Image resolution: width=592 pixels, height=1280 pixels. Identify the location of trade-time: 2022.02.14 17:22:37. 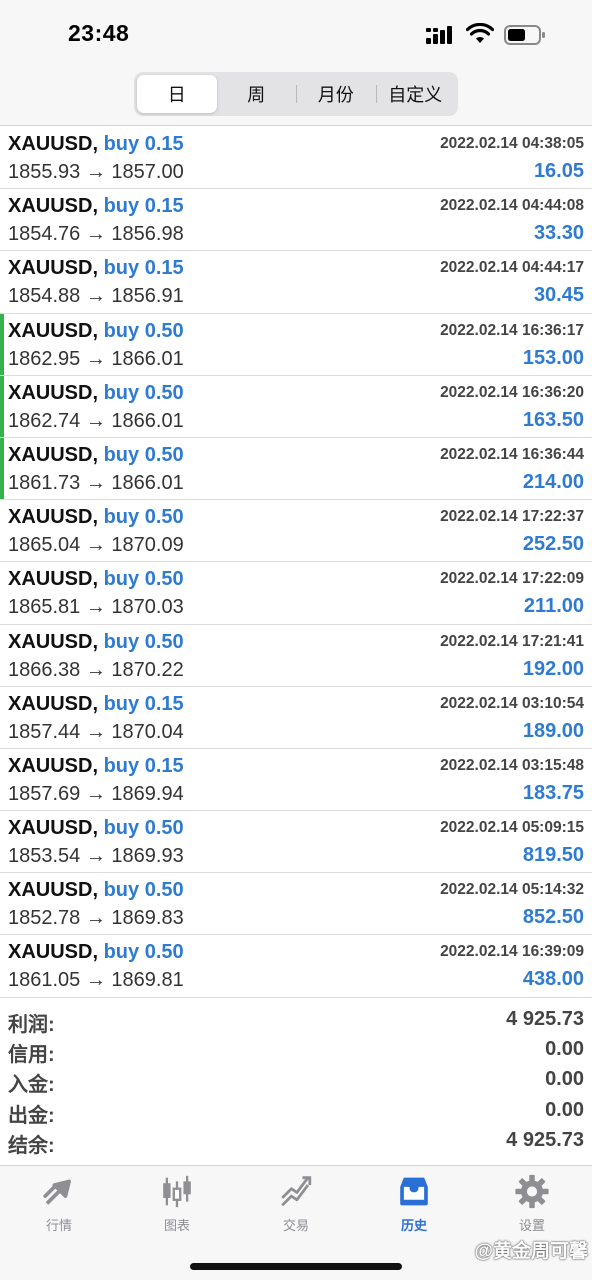
(512, 517).